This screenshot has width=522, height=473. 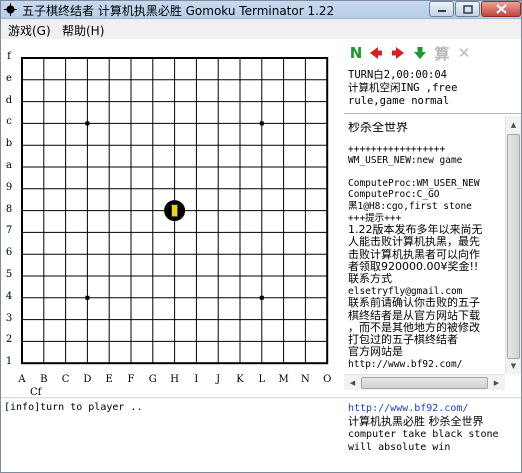 What do you see at coordinates (9, 100) in the screenshot?
I see `rank-label: d` at bounding box center [9, 100].